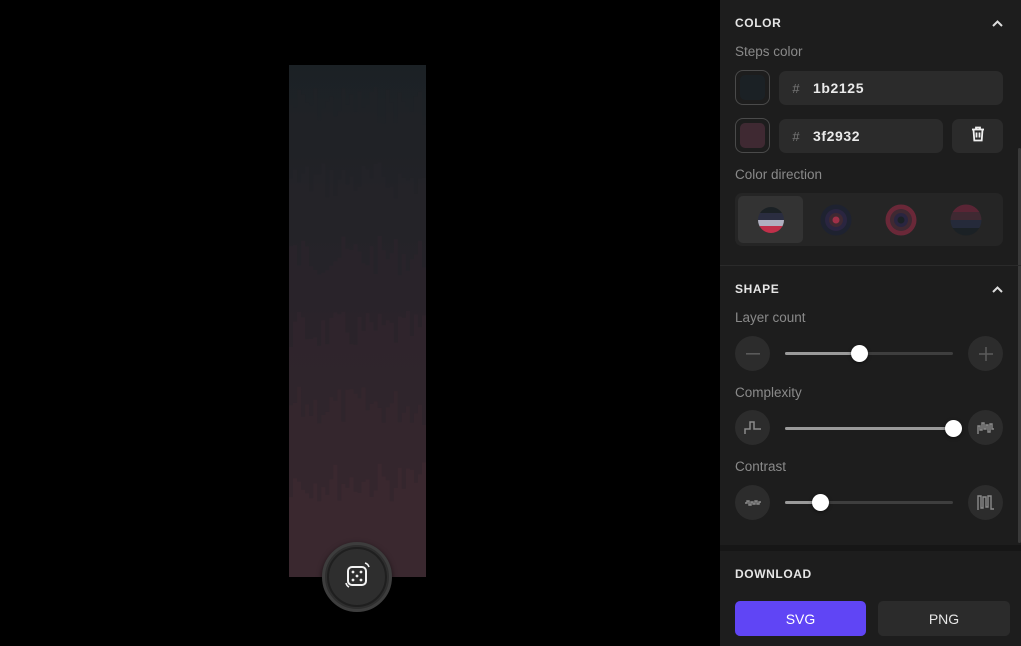  Describe the element at coordinates (944, 618) in the screenshot. I see `download-png-button: PNG` at that location.